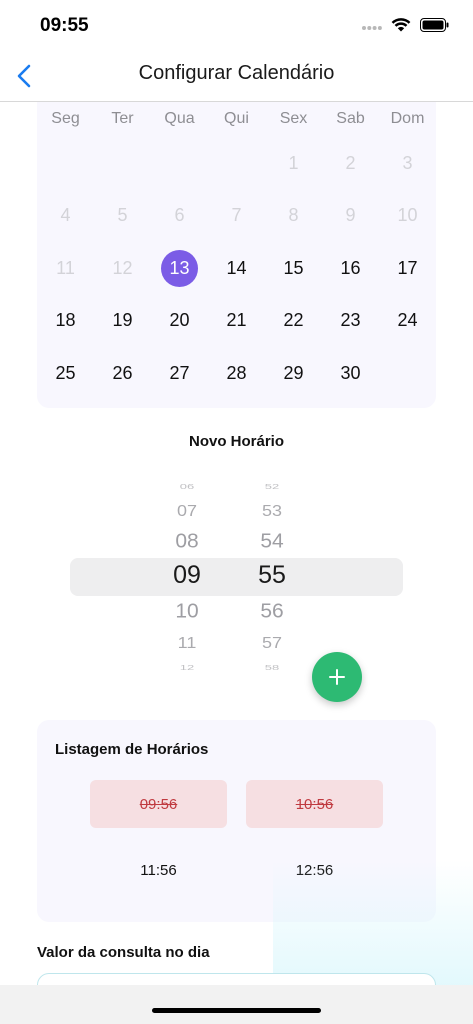 The image size is (473, 1024). What do you see at coordinates (350, 373) in the screenshot?
I see `calendar-day: 30` at bounding box center [350, 373].